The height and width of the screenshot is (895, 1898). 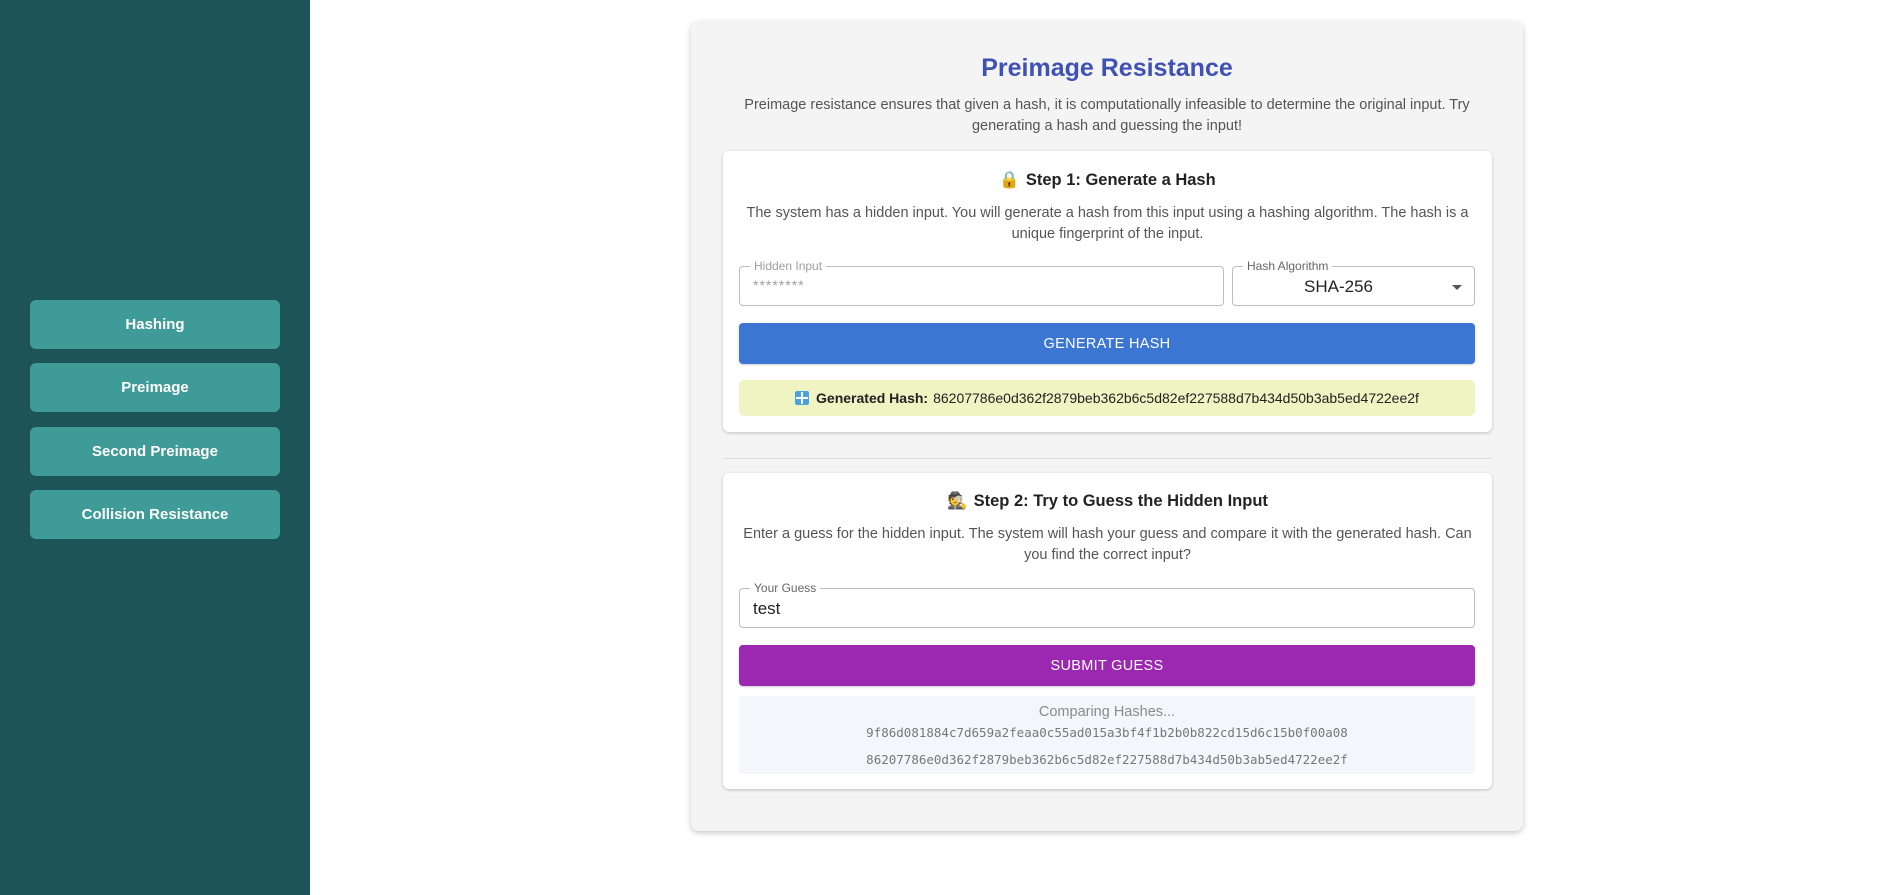 What do you see at coordinates (1107, 68) in the screenshot?
I see `page-title: Preimage Resistance` at bounding box center [1107, 68].